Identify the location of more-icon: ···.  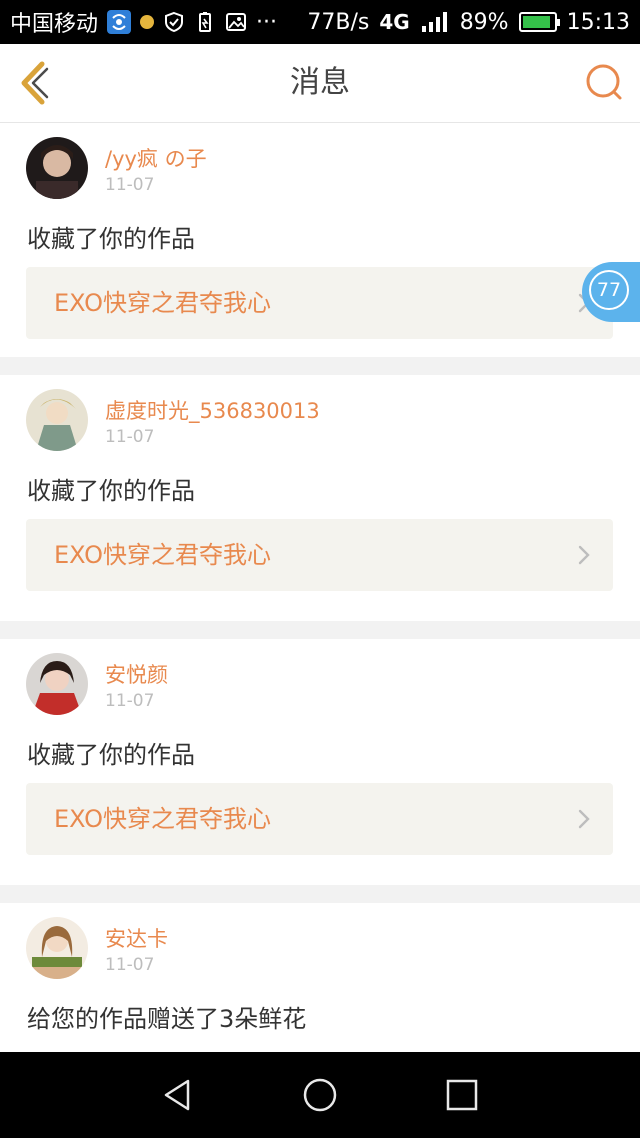
(266, 22).